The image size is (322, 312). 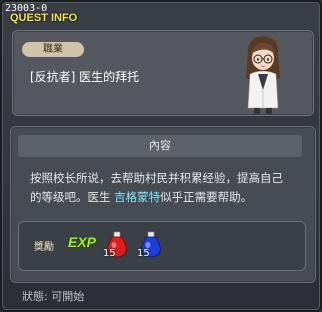 I want to click on npc-portrait-icon, so click(x=263, y=75).